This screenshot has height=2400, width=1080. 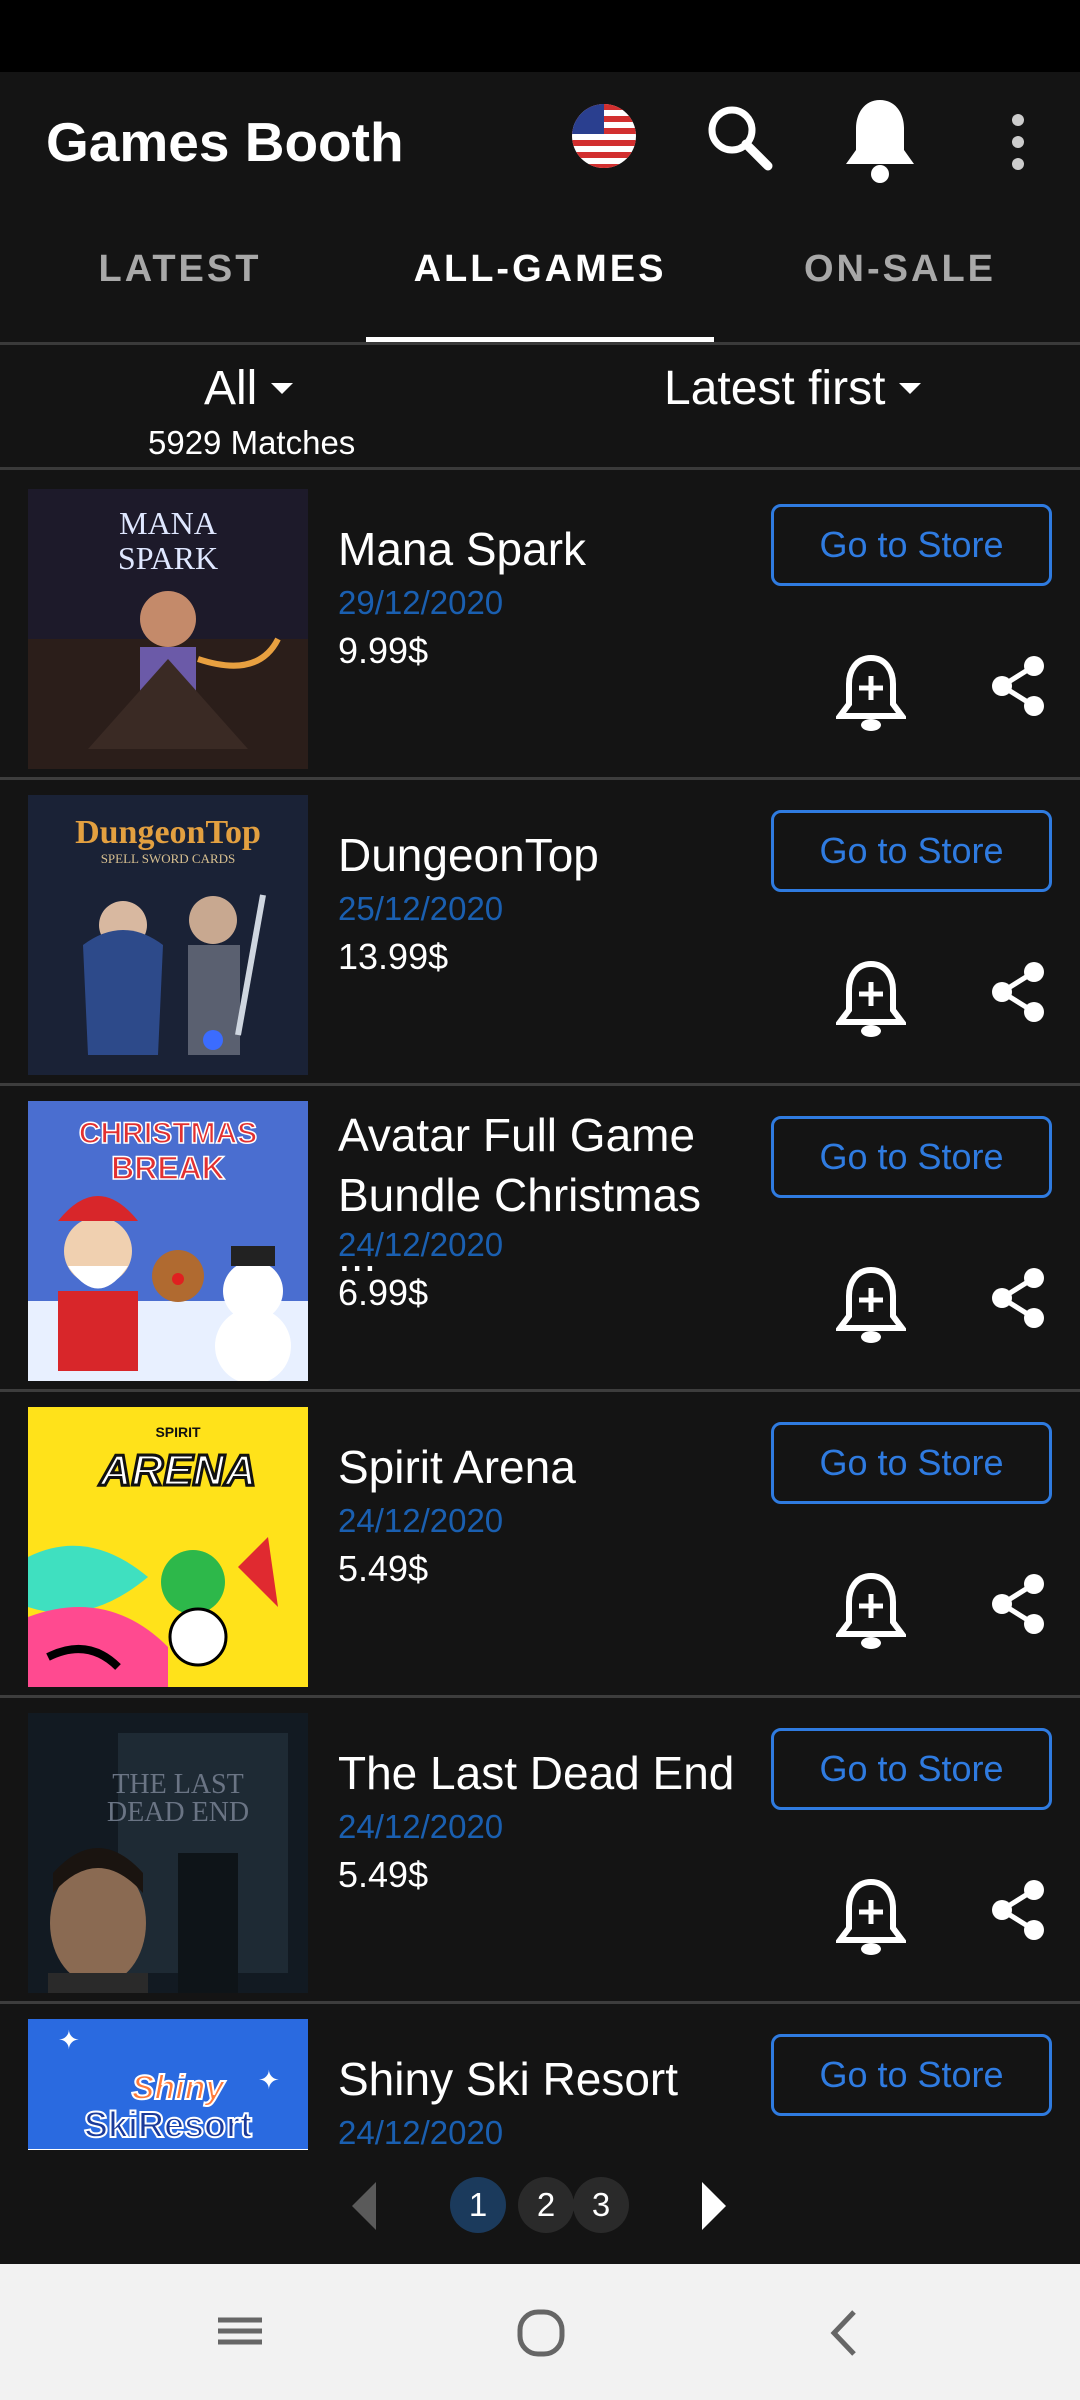 I want to click on filter-bar: All 5929 Matches Latest first, so click(x=540, y=407).